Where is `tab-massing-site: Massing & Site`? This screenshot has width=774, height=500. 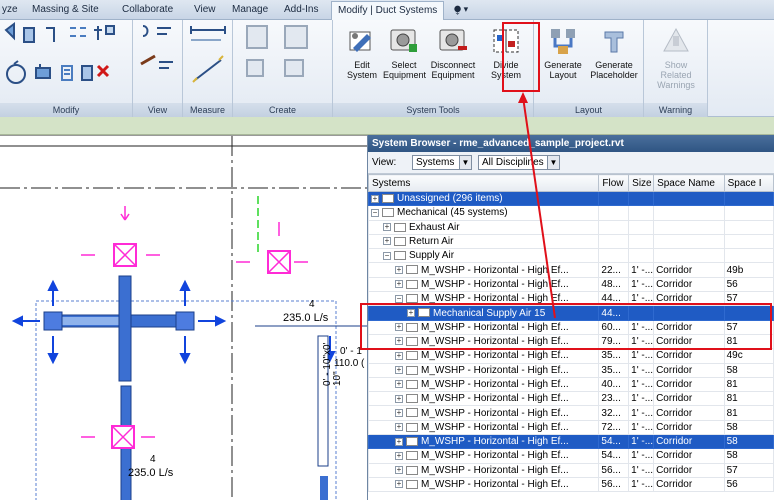
tab-massing-site: Massing & Site is located at coordinates (65, 9).